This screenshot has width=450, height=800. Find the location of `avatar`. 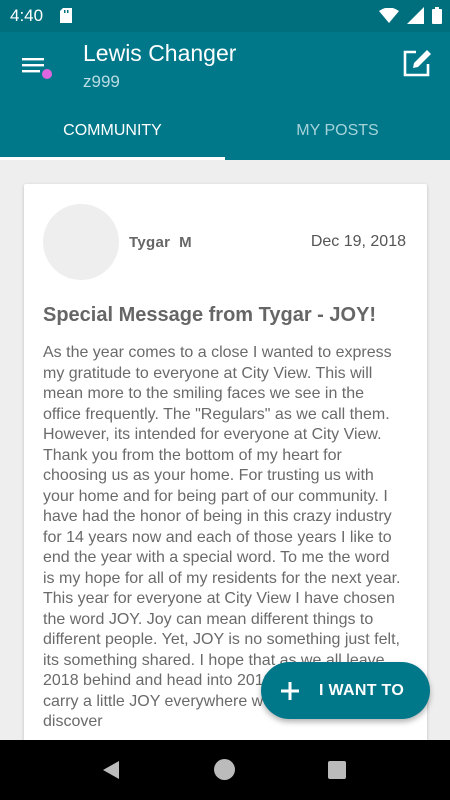

avatar is located at coordinates (81, 242).